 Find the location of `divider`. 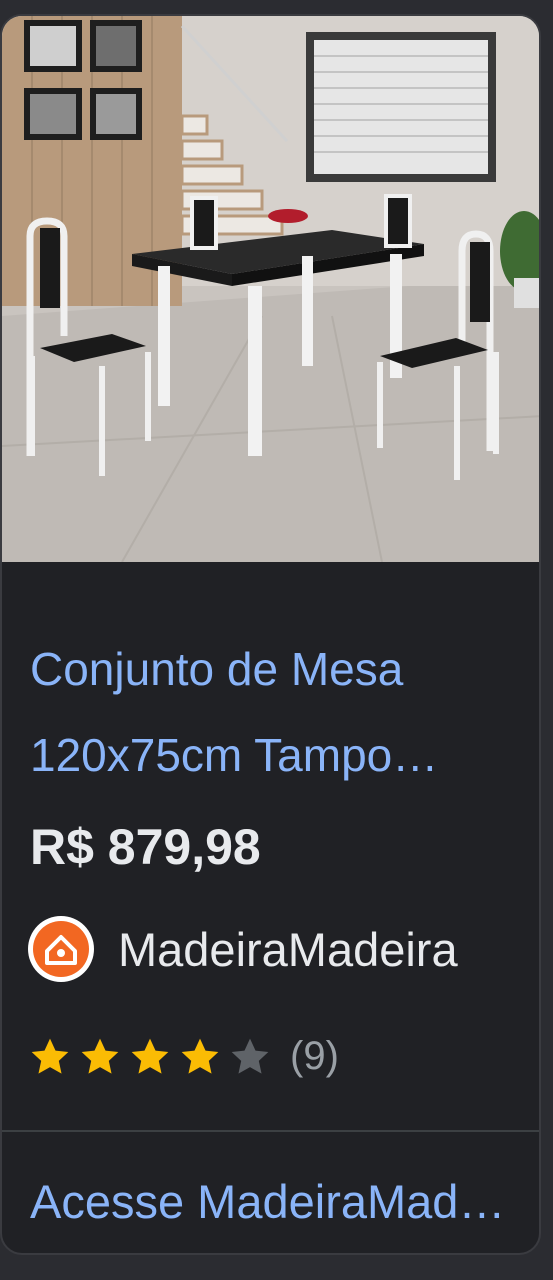

divider is located at coordinates (270, 1131).